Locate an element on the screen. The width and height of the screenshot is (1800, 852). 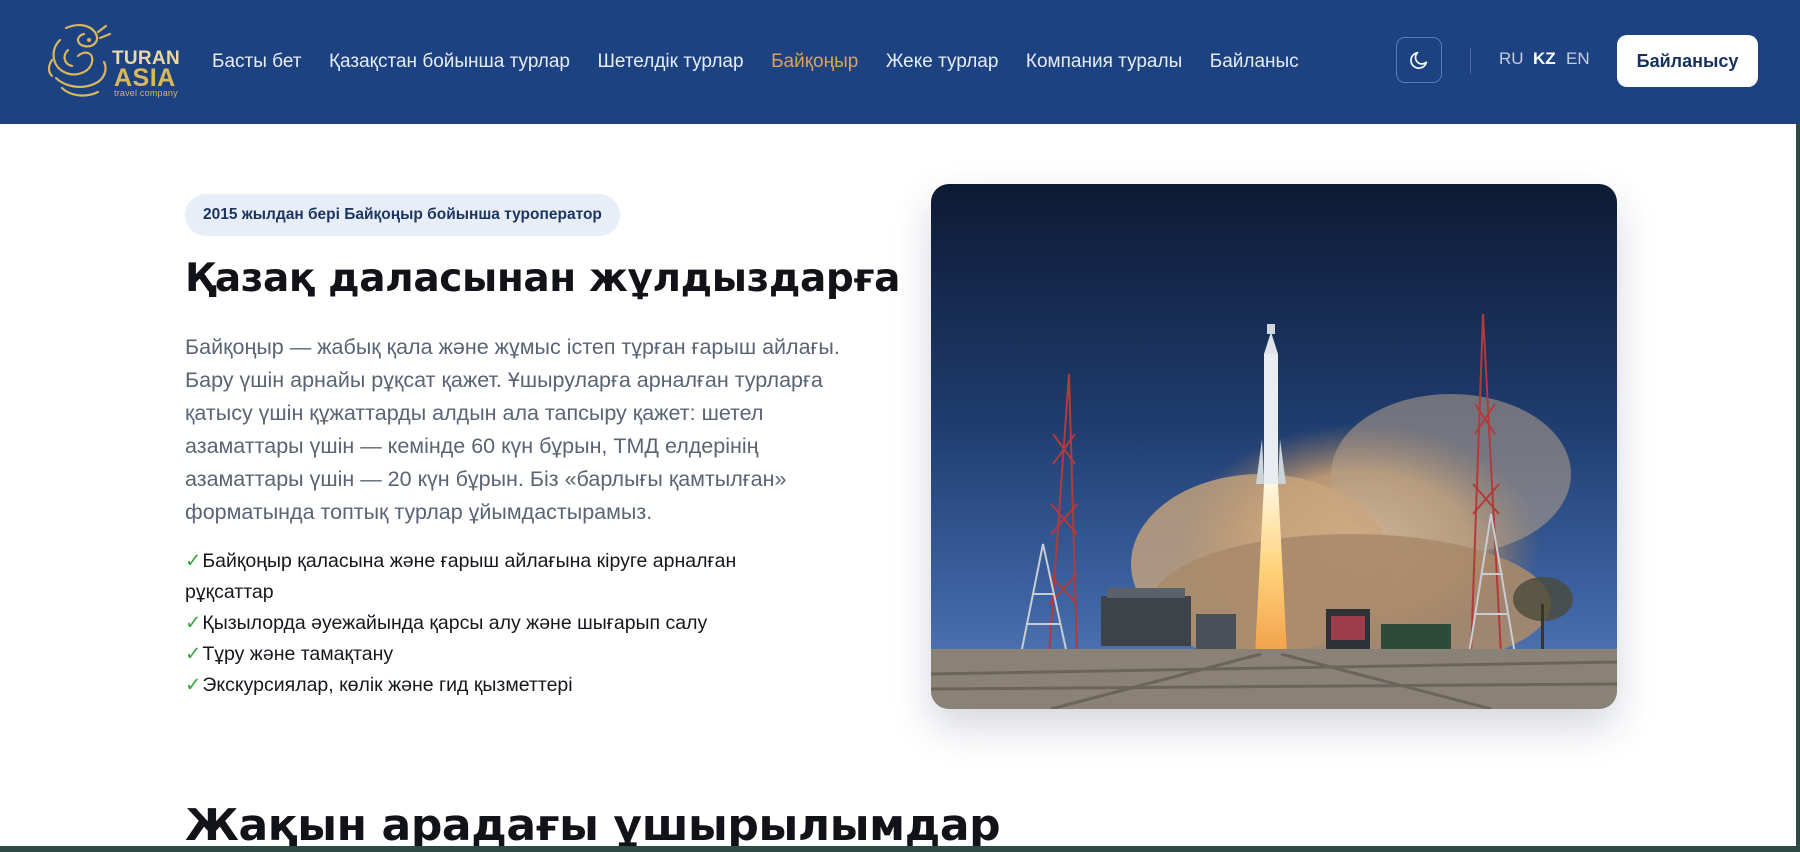
nav-item-contacts: Байланыс is located at coordinates (1254, 62).